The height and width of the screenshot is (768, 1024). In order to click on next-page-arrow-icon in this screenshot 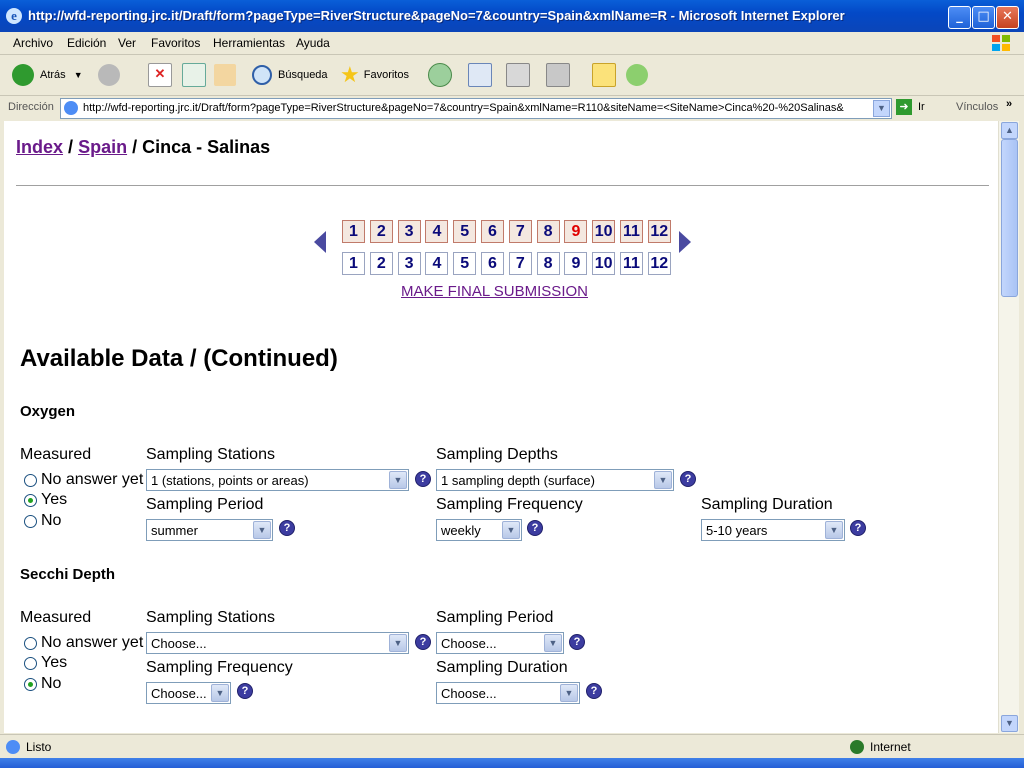, I will do `click(685, 242)`.